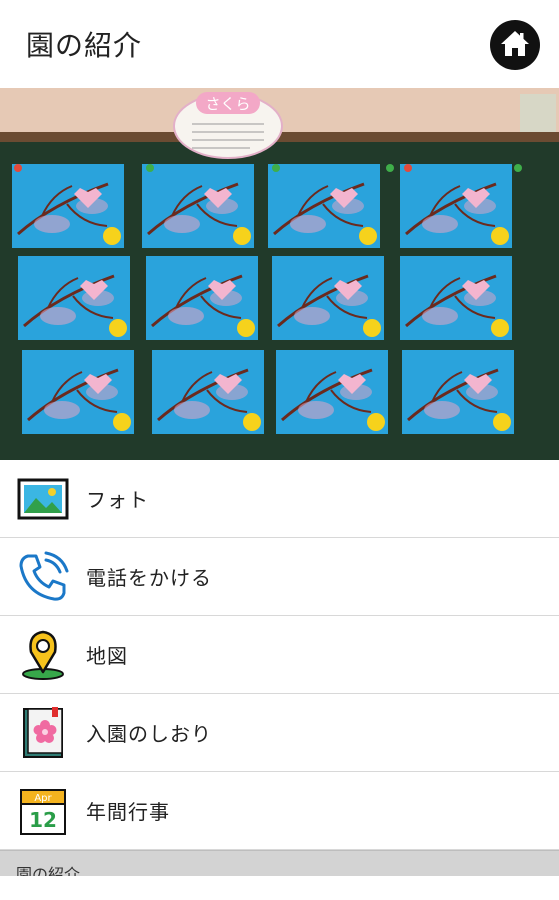 The width and height of the screenshot is (559, 900). I want to click on menu-label-photo: フォト, so click(117, 500).